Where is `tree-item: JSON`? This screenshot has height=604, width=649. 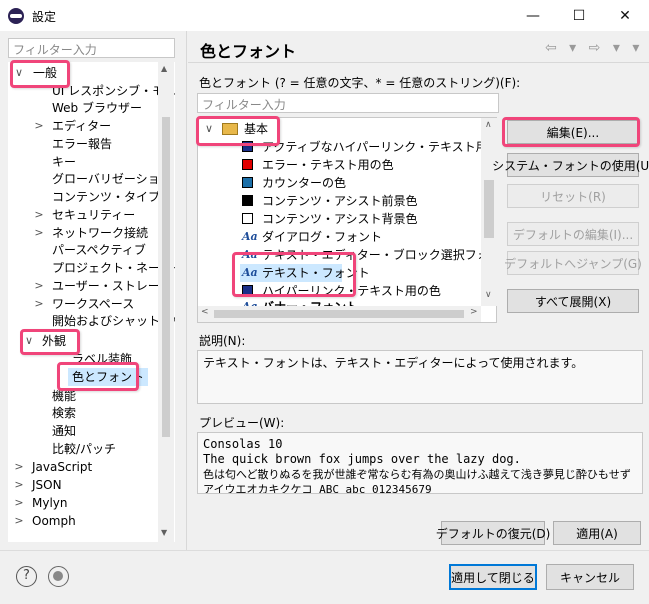
tree-item: JSON is located at coordinates (47, 485).